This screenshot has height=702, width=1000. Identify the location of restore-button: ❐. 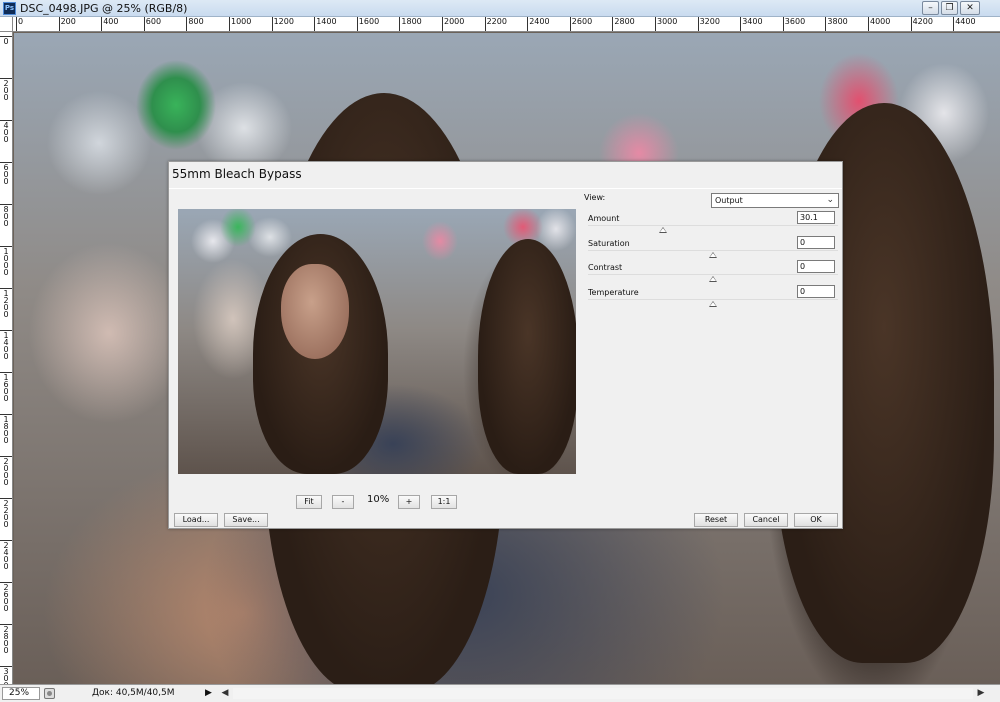
(949, 8).